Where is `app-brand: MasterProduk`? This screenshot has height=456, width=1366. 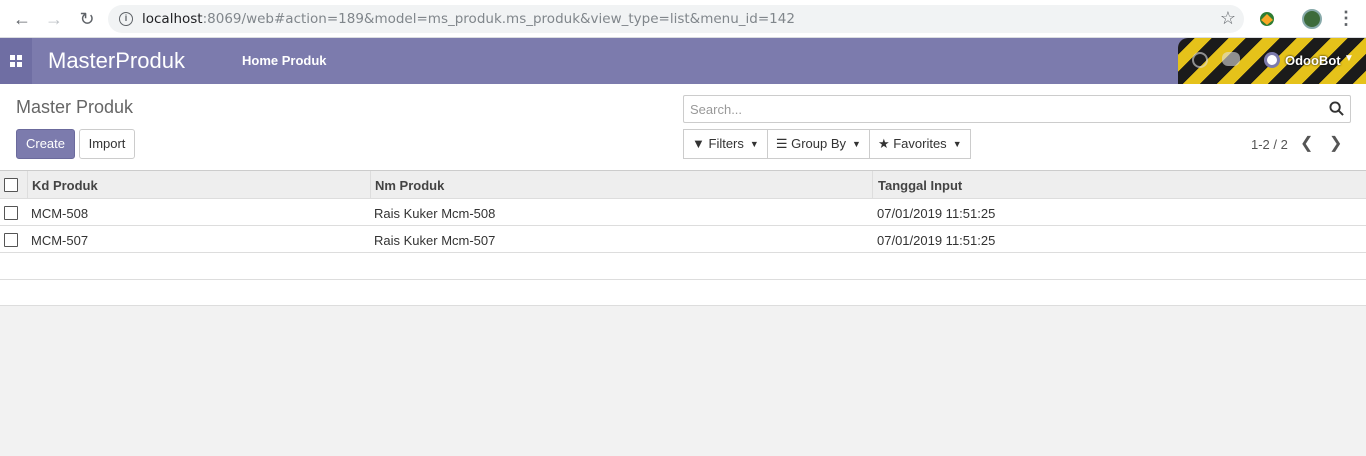
app-brand: MasterProduk is located at coordinates (116, 61).